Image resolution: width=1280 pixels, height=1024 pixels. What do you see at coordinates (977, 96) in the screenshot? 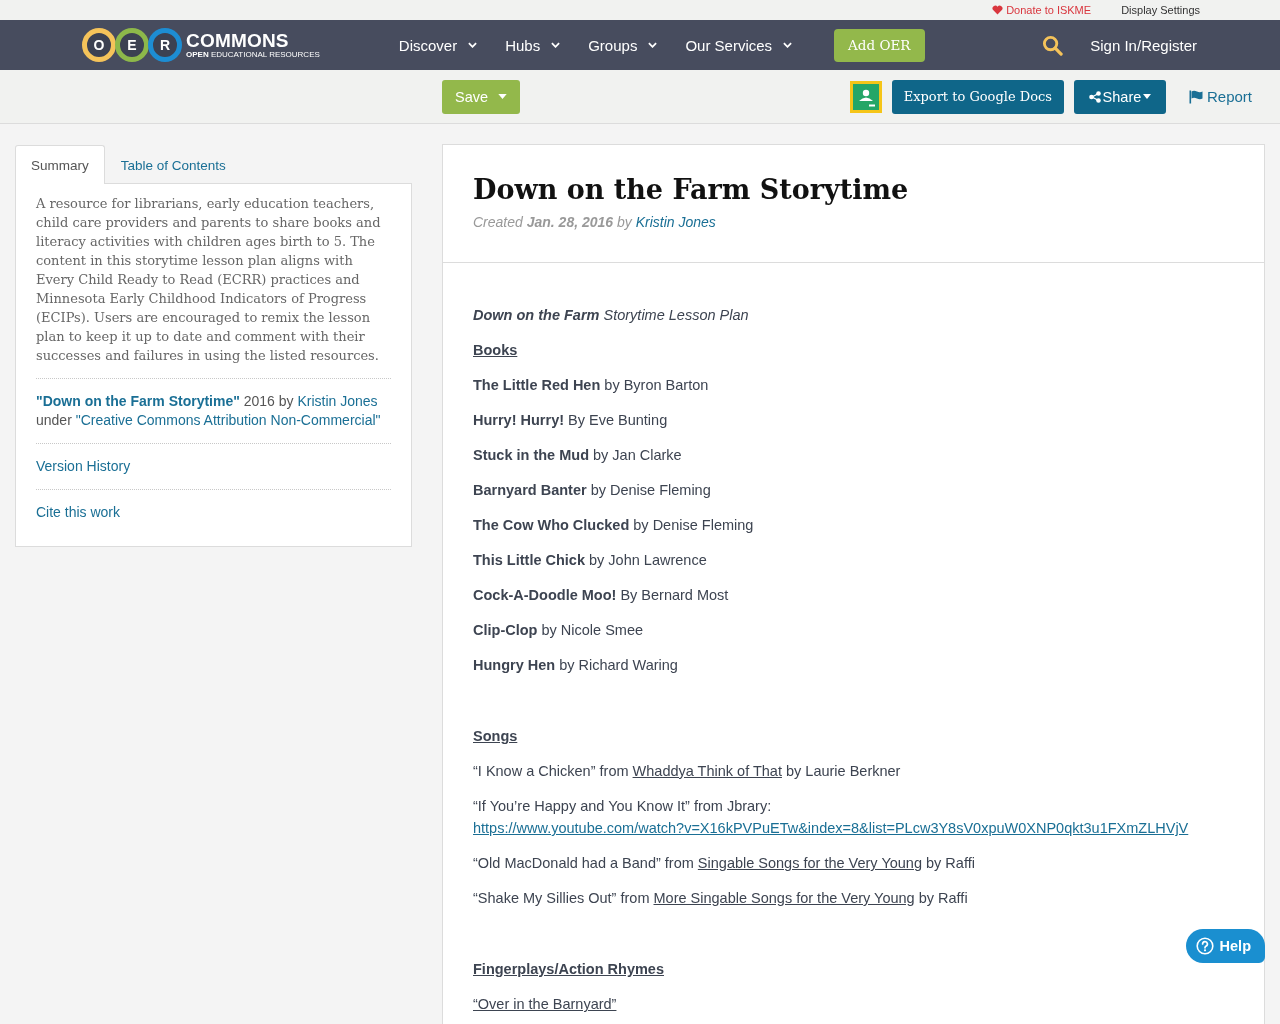
I see `export-google-docs-button: Export to Google Docs` at bounding box center [977, 96].